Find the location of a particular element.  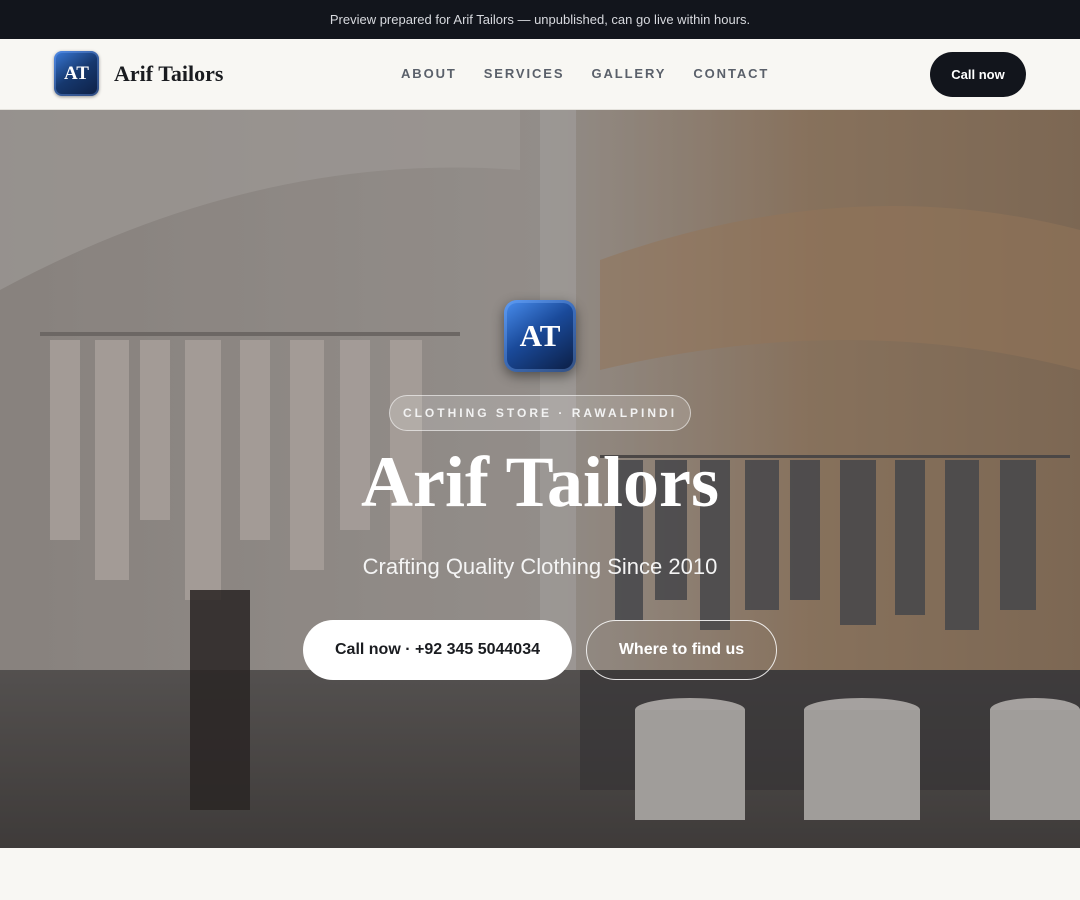

nav-link-contact: CONTACT is located at coordinates (731, 73).